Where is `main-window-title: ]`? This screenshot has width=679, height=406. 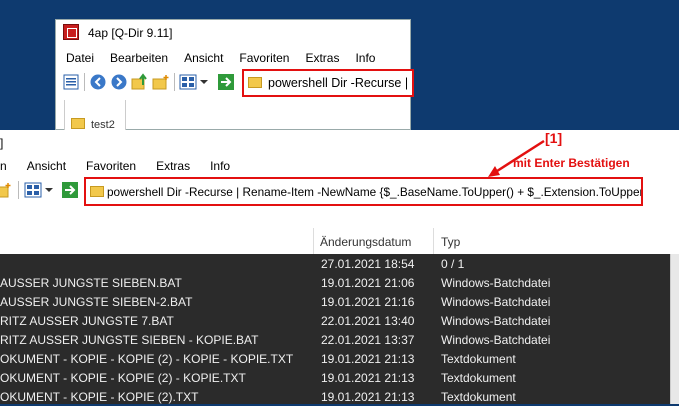 main-window-title: ] is located at coordinates (2, 143).